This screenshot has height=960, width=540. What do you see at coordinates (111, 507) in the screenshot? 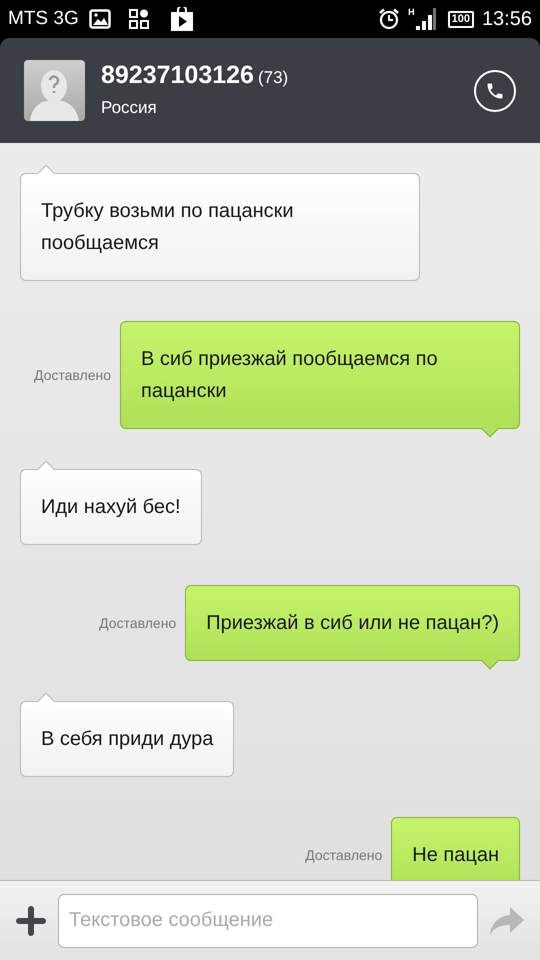
I see `incoming-message: Иди нахуй бес!` at bounding box center [111, 507].